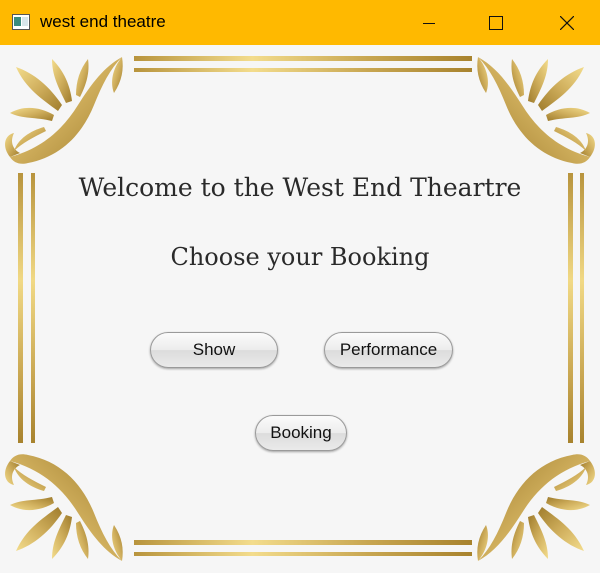 The width and height of the screenshot is (600, 573). I want to click on minimize-icon, so click(429, 23).